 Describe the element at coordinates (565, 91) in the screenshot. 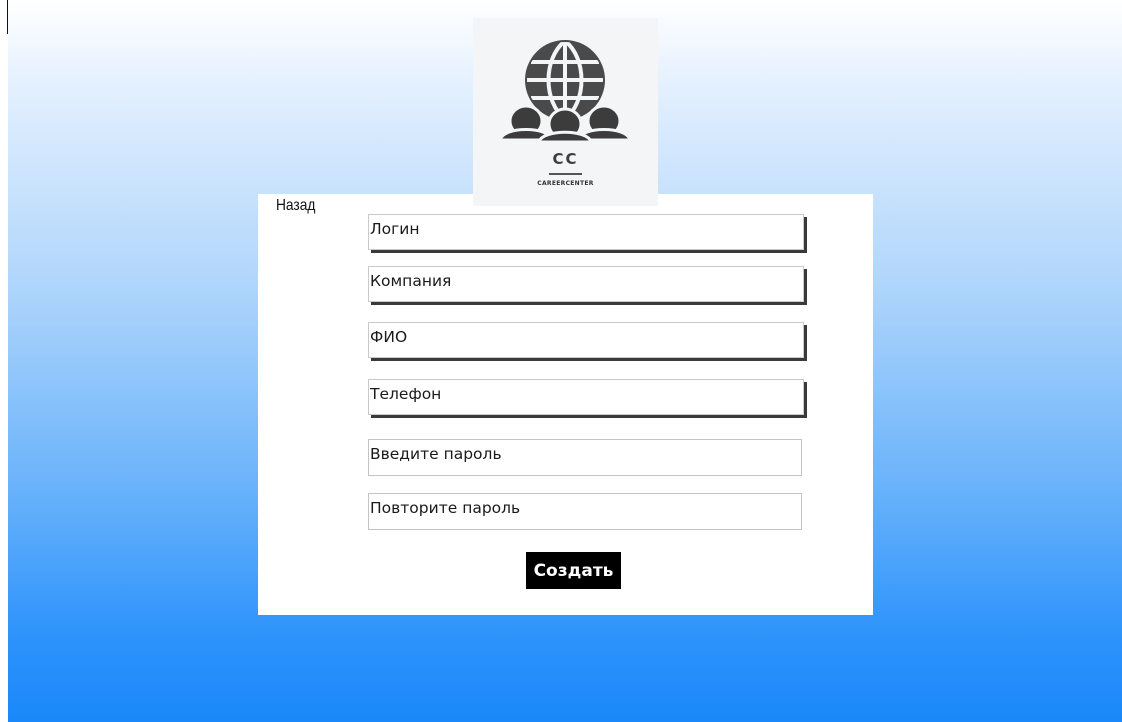

I see `globe-with-people-icon` at that location.